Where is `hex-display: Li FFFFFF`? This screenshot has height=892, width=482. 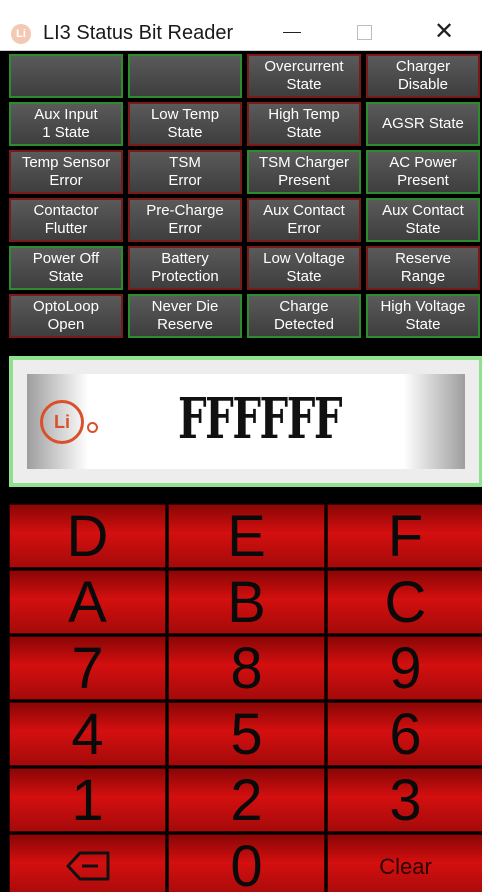
hex-display: Li FFFFFF is located at coordinates (245, 421).